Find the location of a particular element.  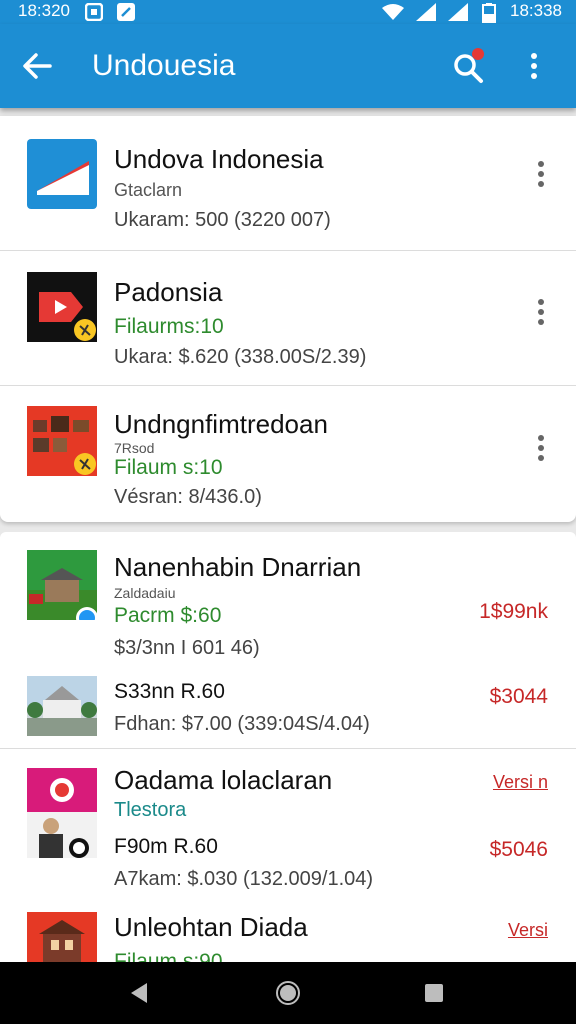

app-name: Undova Indonesia is located at coordinates (219, 159).